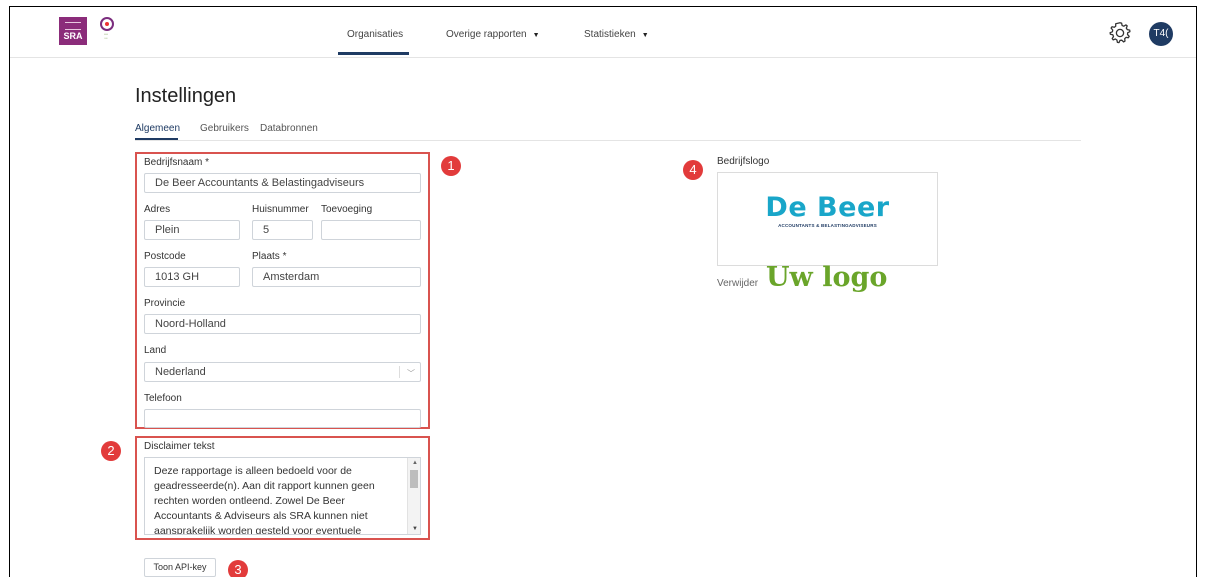  Describe the element at coordinates (451, 166) in the screenshot. I see `annotation-badge-1: 1` at that location.